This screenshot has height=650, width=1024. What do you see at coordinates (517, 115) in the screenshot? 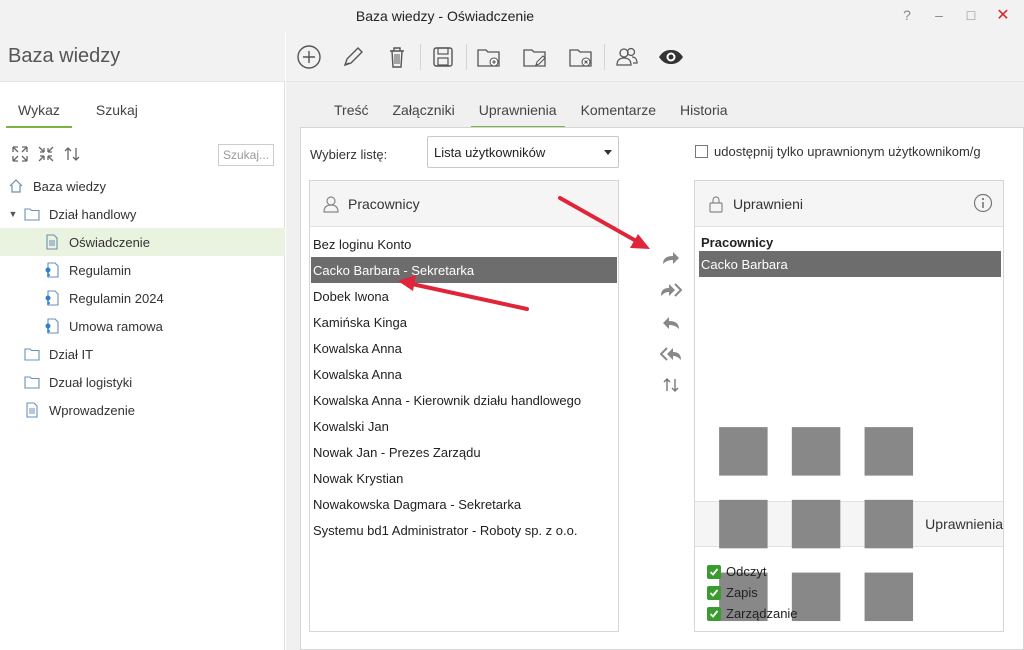
I see `tab-uprawnienia: Uprawnienia` at bounding box center [517, 115].